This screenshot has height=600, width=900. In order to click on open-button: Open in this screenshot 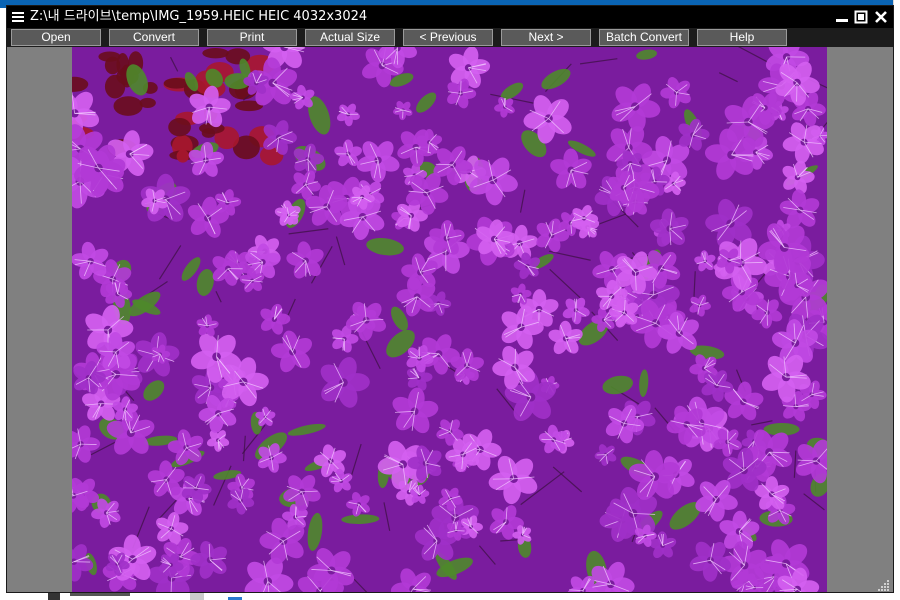, I will do `click(56, 37)`.